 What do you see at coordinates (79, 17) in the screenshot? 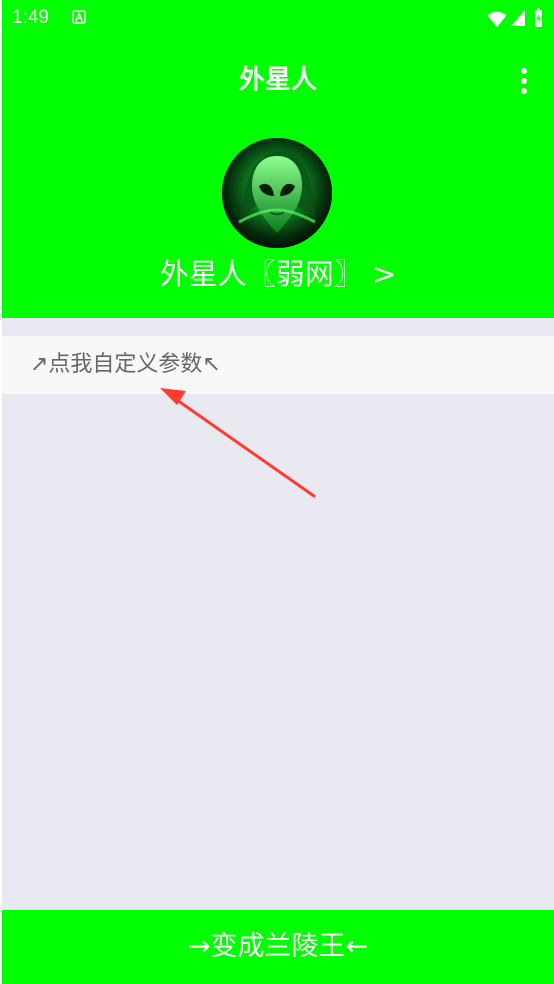
I see `a-icon` at bounding box center [79, 17].